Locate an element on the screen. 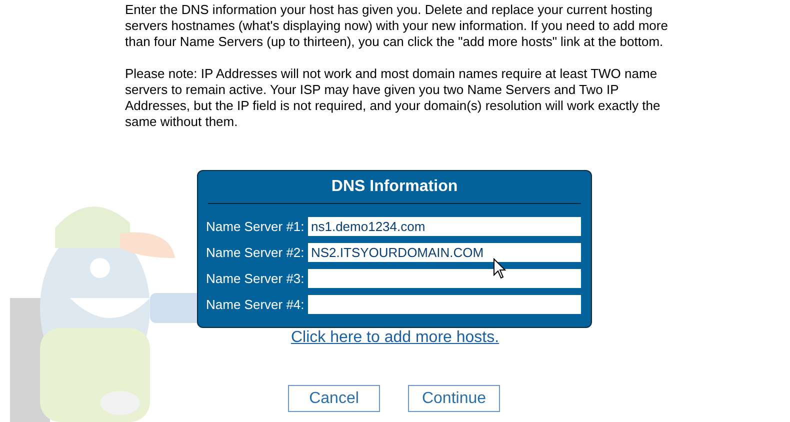 Image resolution: width=790 pixels, height=422 pixels. instructions-paragraph: Please note: IP Addresses will not work and most domain names require at least TWO name servers to remain active. Your ISP may have given you two Name Servers and Two IP Addresses, but the IP field is not required, and your domain(s) resolution will work exactly the same without them. is located at coordinates (393, 98).